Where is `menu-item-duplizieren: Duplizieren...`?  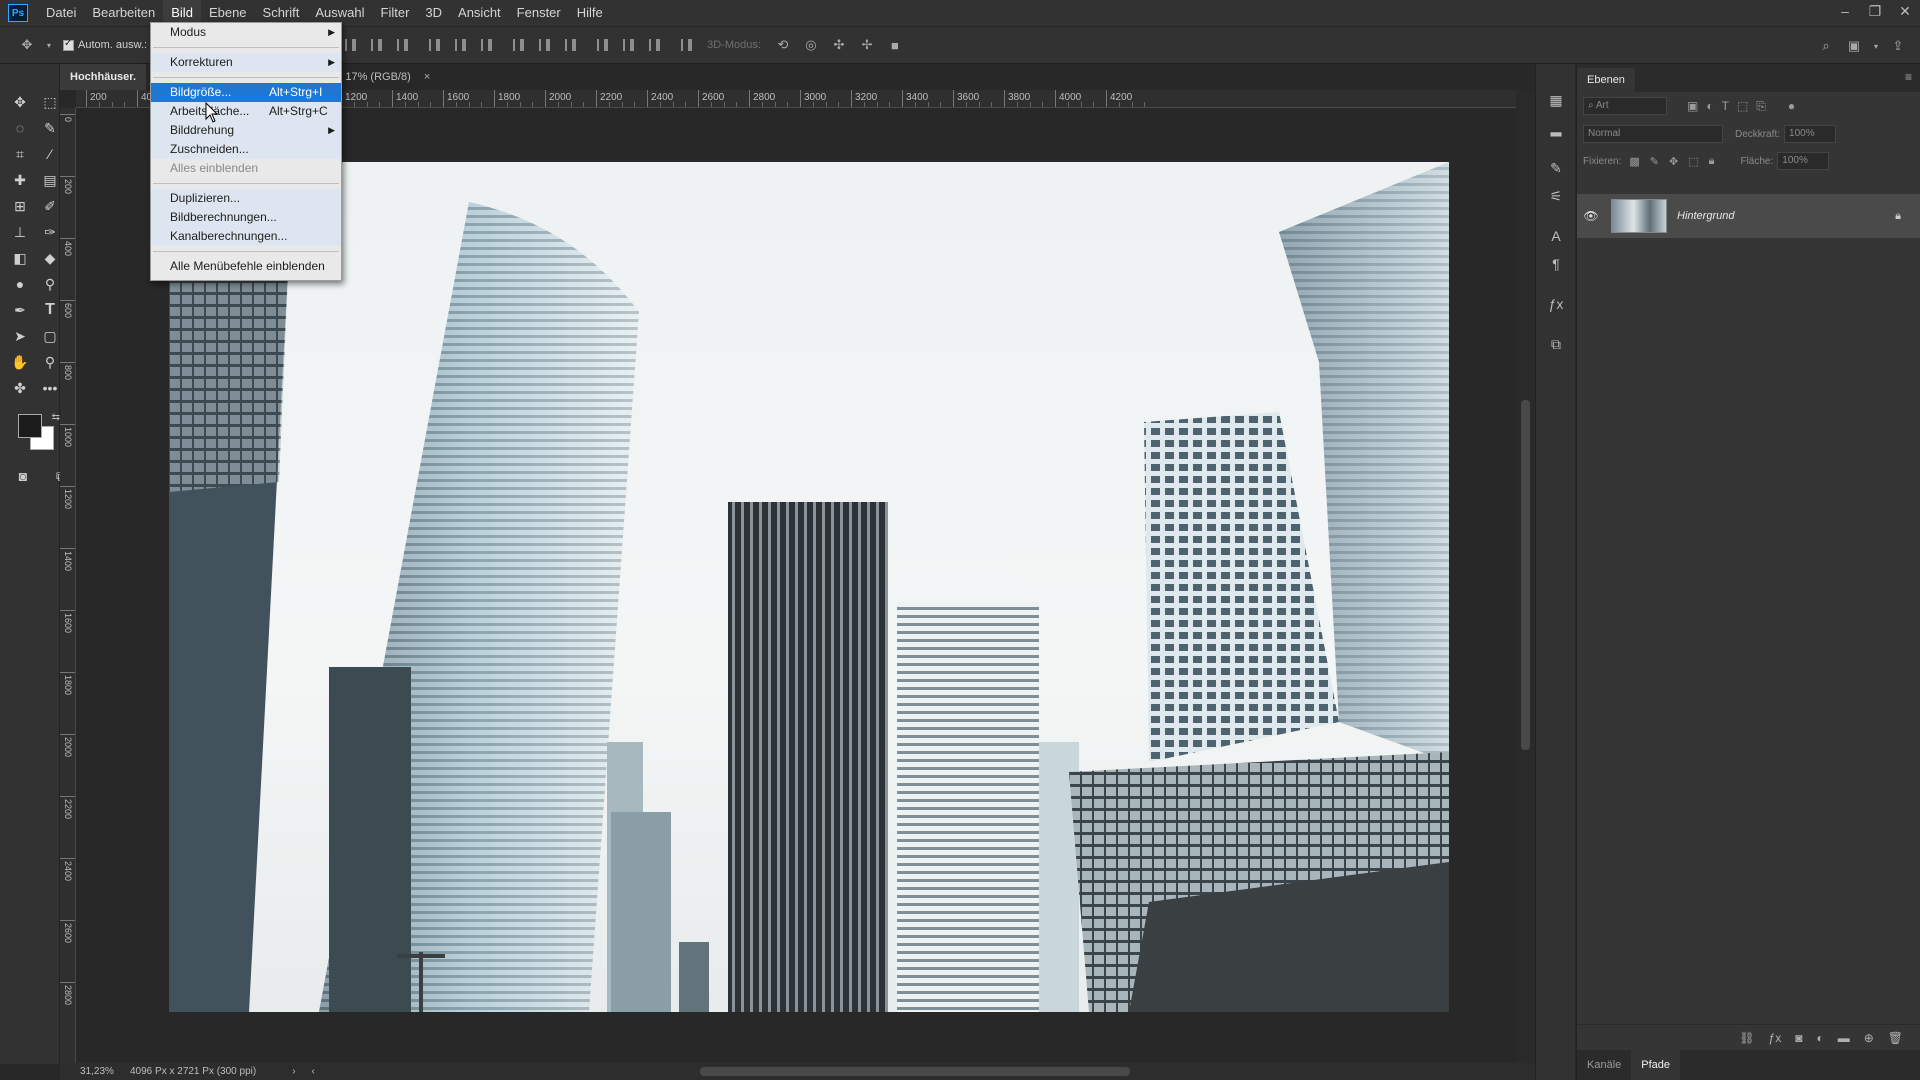 menu-item-duplizieren: Duplizieren... is located at coordinates (246, 198).